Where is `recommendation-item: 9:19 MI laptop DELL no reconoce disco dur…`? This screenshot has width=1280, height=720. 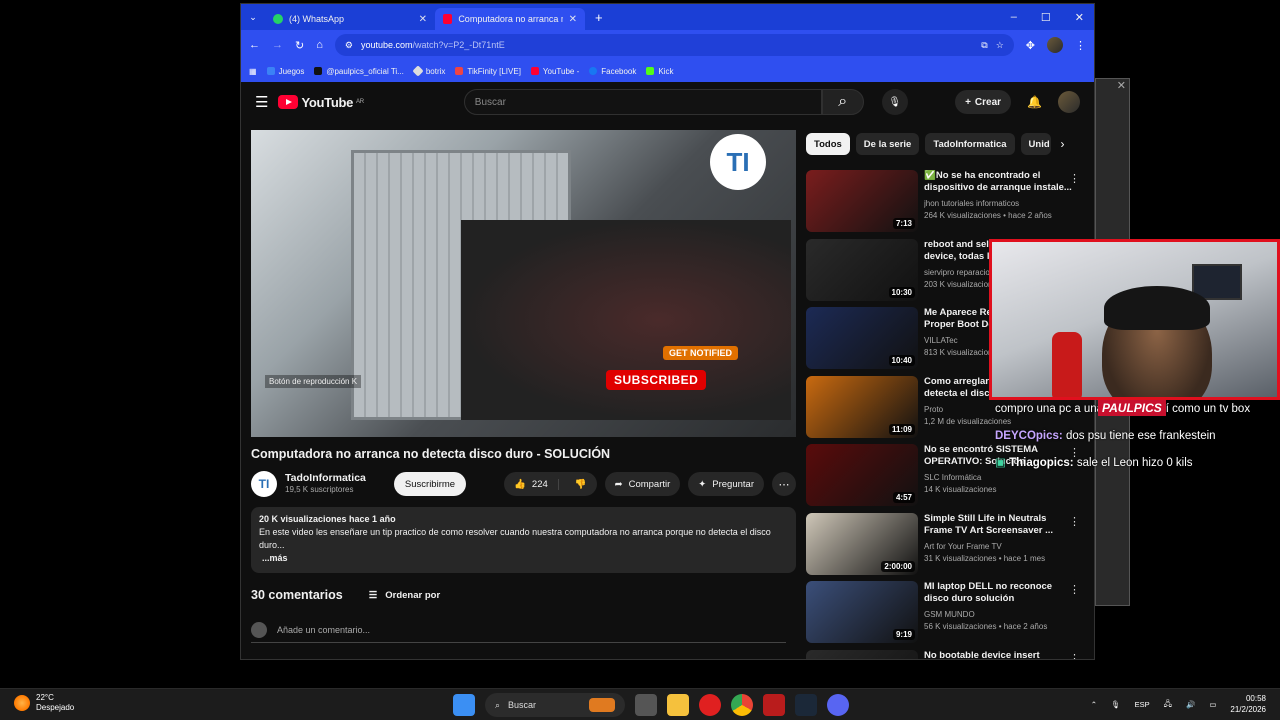 recommendation-item: 9:19 MI laptop DELL no reconoce disco dur… is located at coordinates (946, 615).